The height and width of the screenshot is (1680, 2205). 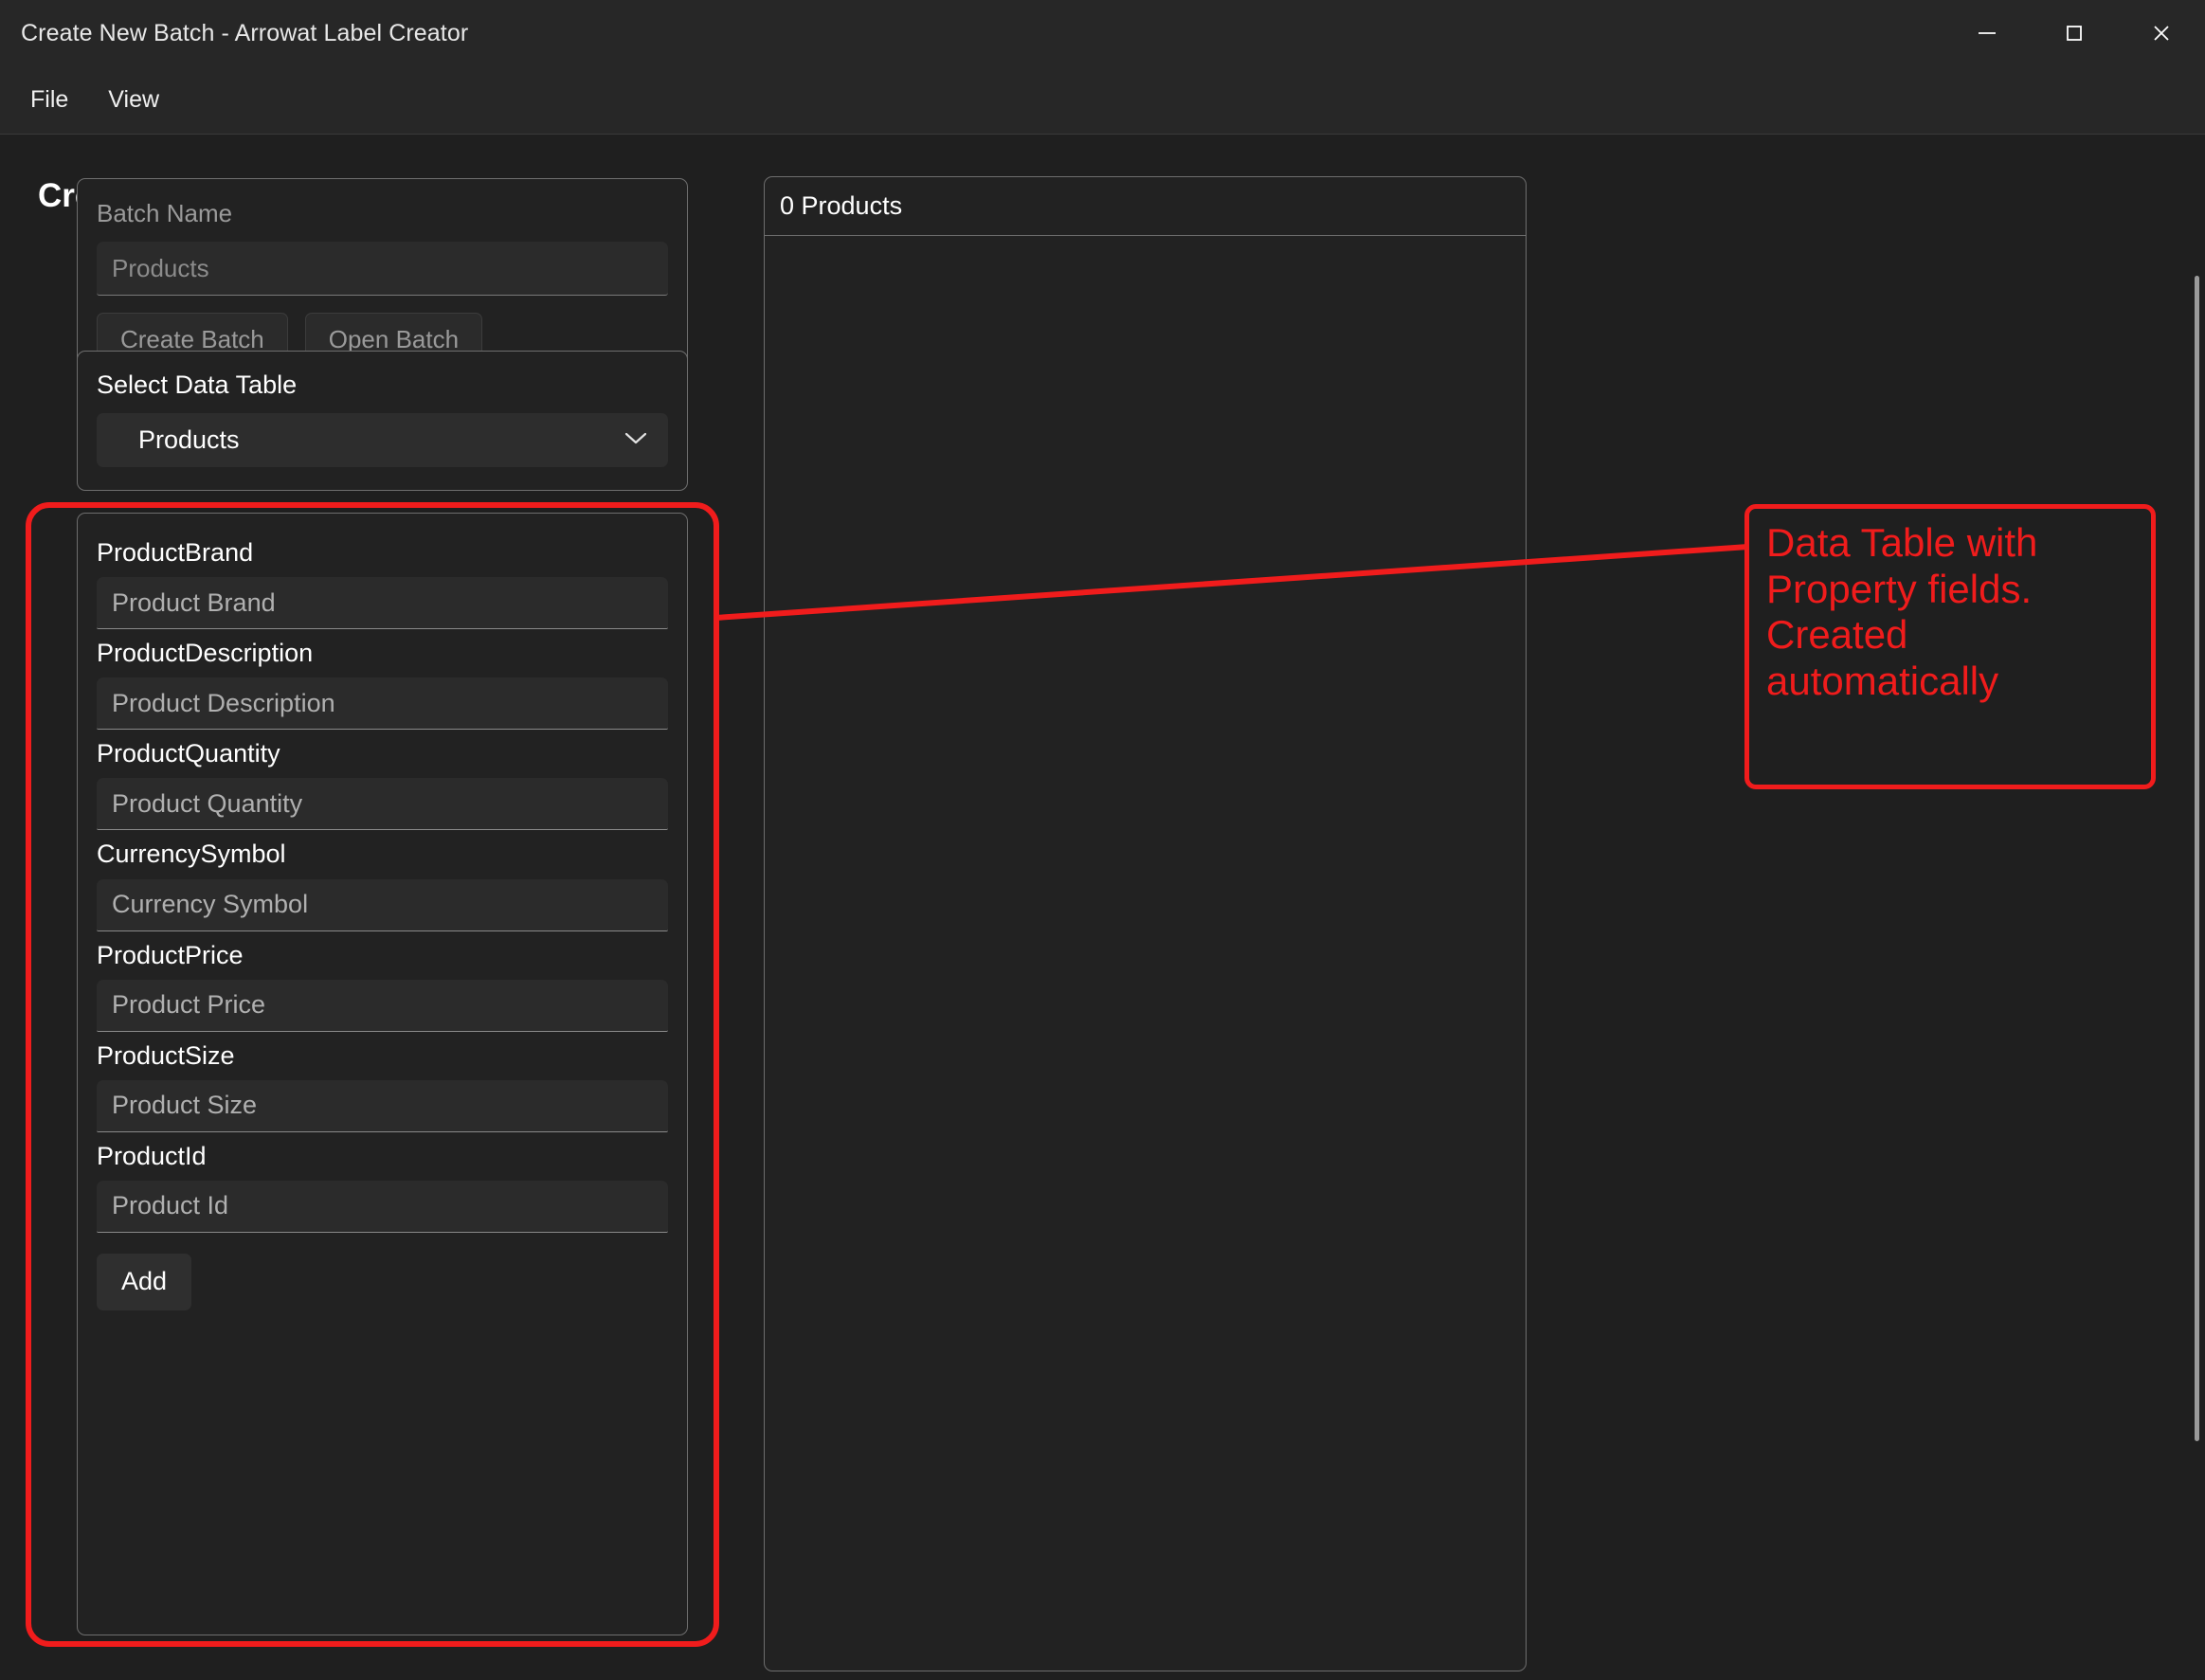 I want to click on field-product-quantity: ProductQuantity, so click(x=382, y=783).